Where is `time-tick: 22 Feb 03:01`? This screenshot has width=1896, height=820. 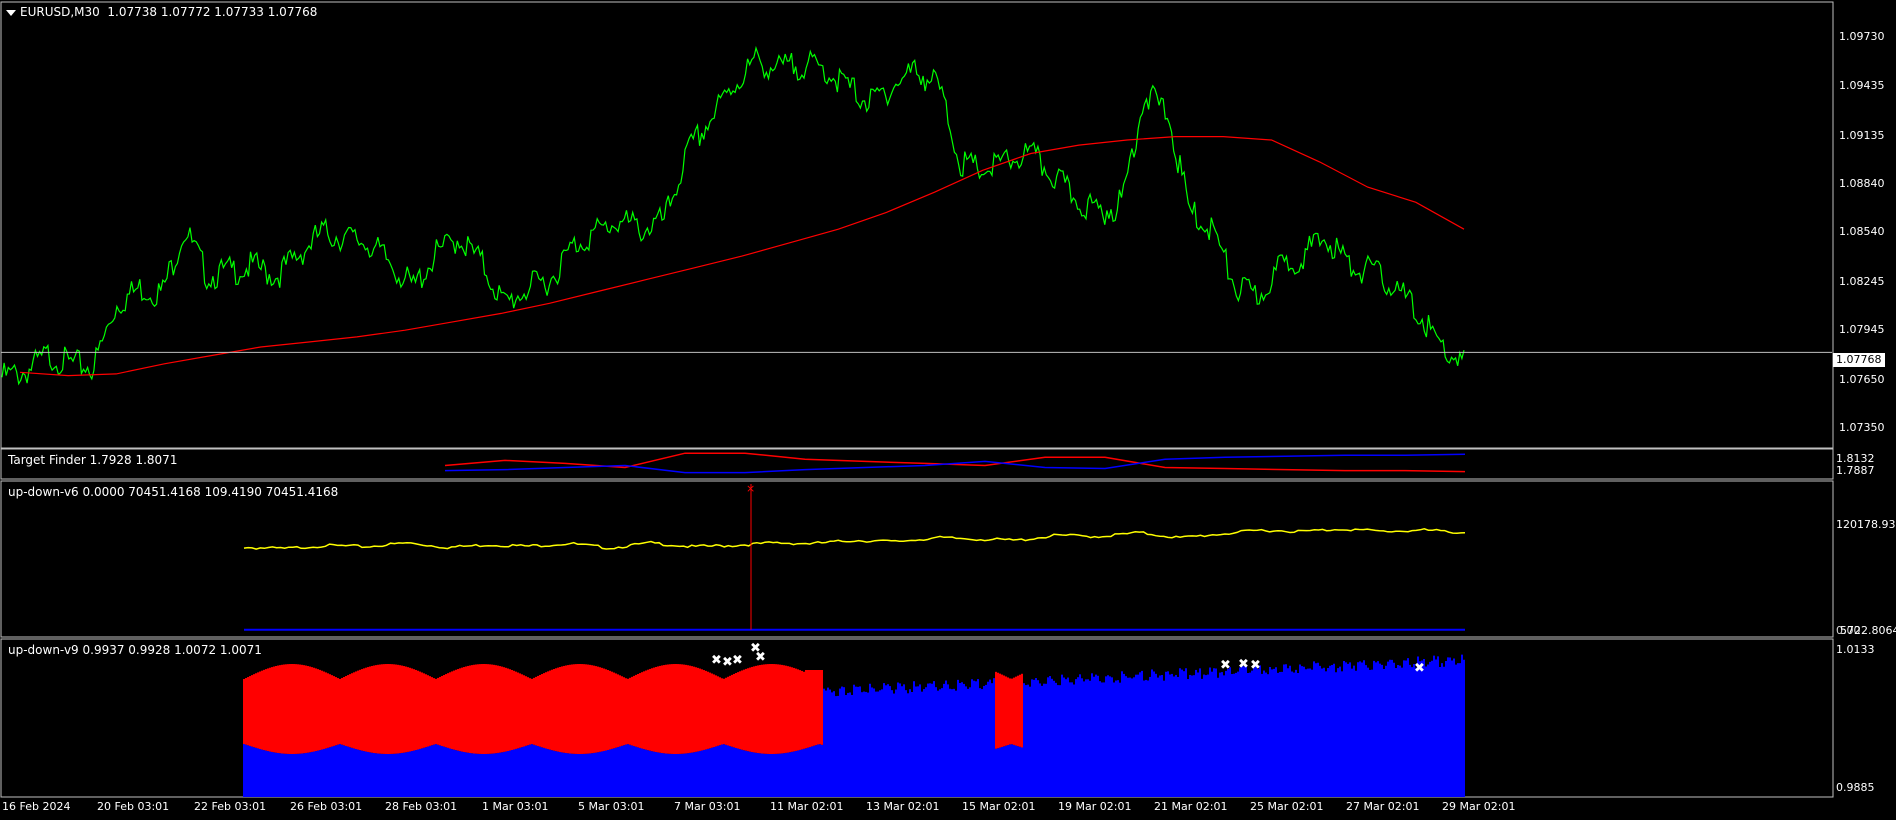 time-tick: 22 Feb 03:01 is located at coordinates (230, 806).